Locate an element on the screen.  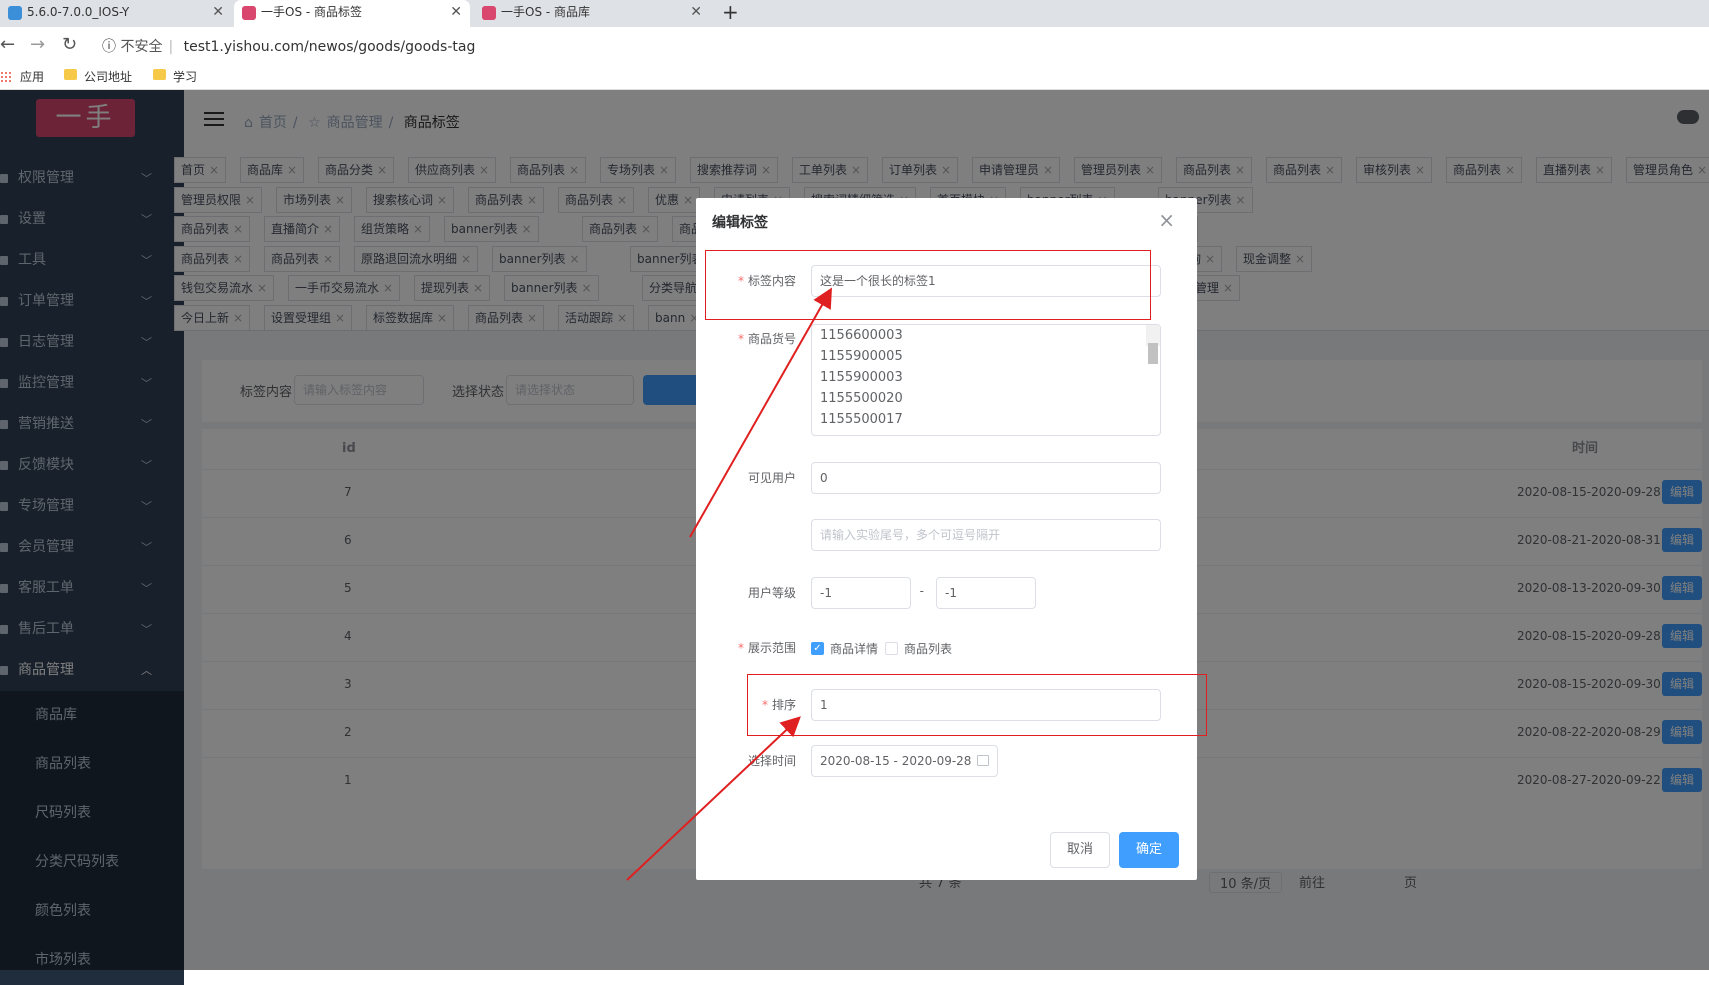
annotation-arrows is located at coordinates (729, 584).